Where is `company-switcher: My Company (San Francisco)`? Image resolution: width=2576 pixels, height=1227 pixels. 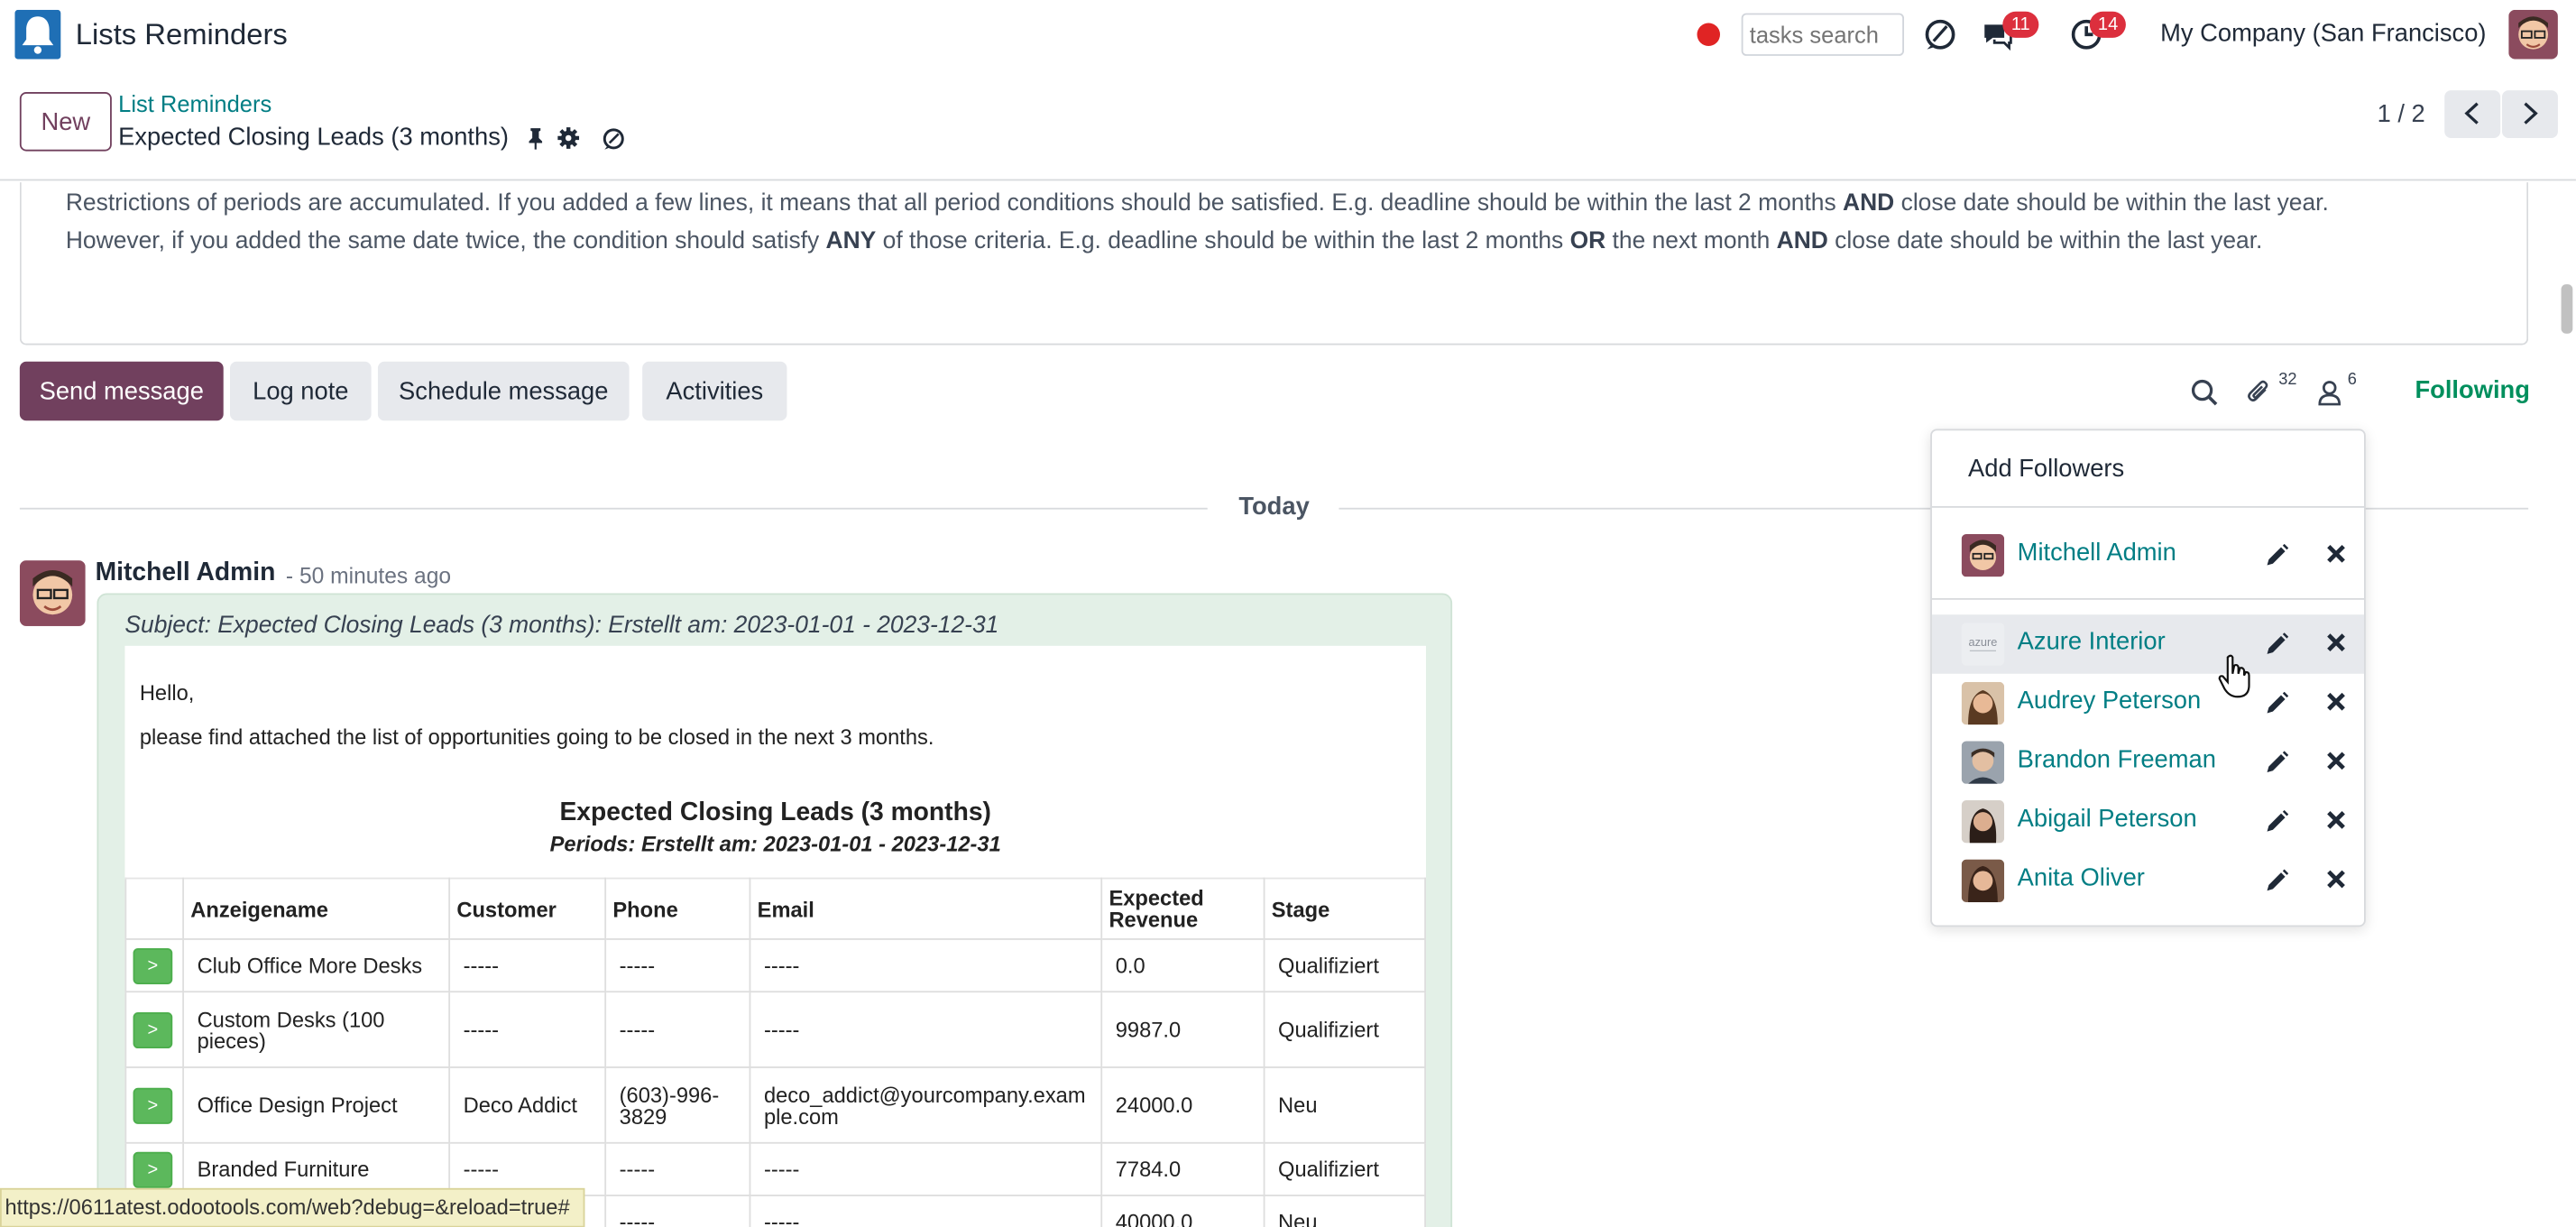 company-switcher: My Company (San Francisco) is located at coordinates (2323, 34).